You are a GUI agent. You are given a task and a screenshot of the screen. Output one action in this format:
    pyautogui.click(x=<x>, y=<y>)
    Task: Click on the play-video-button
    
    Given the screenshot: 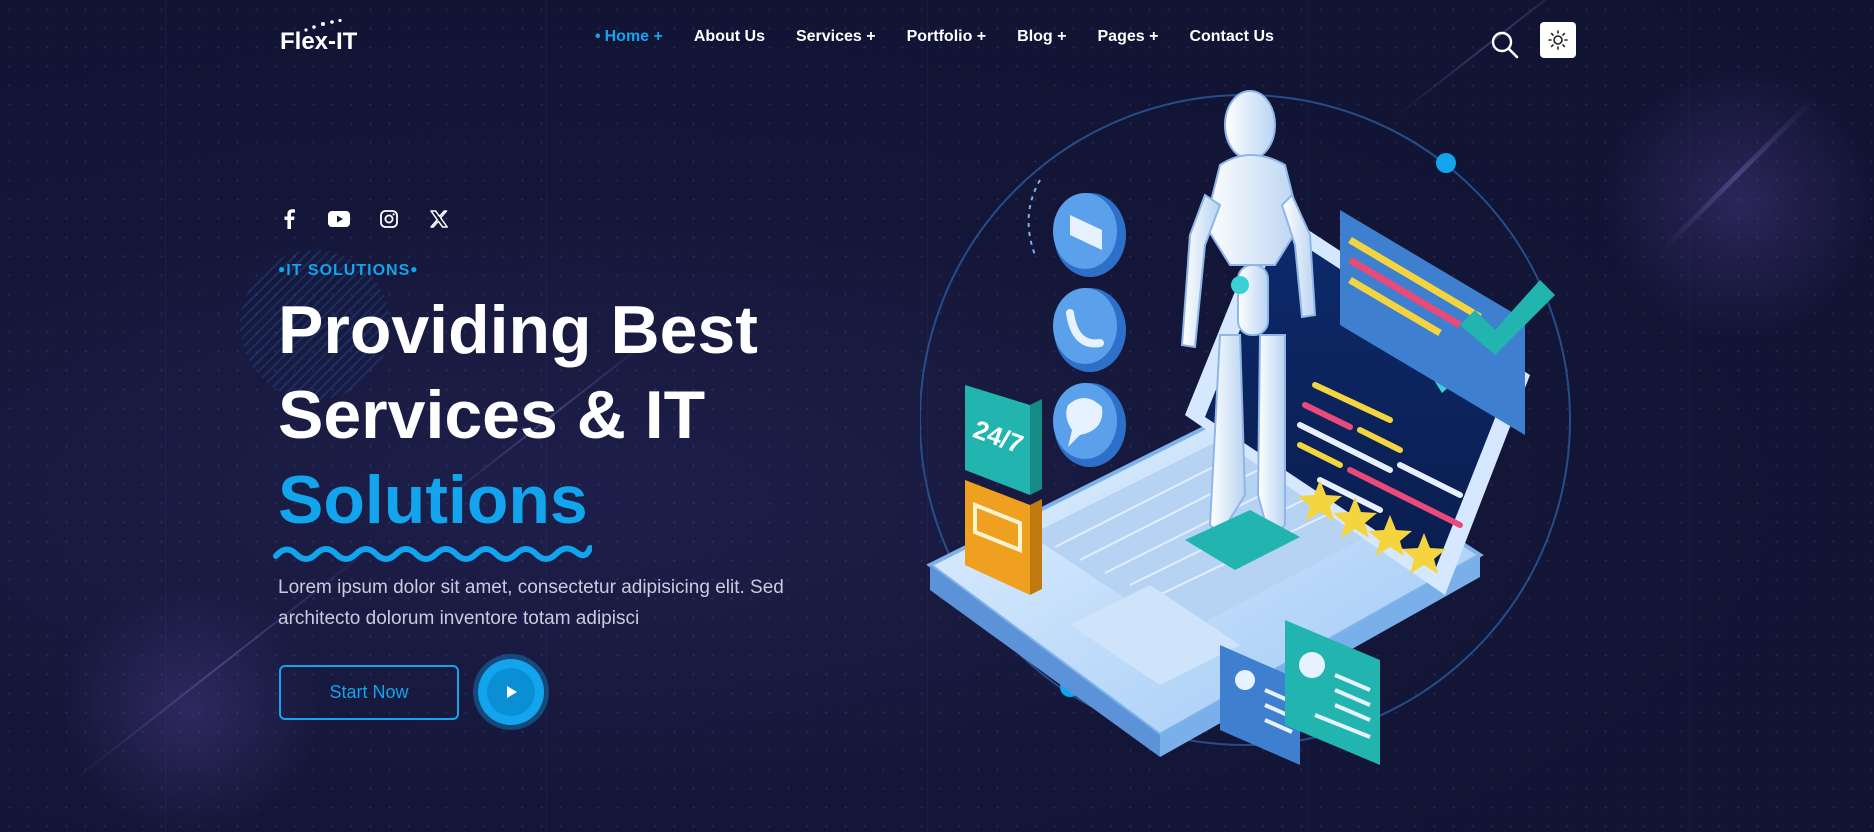 What is the action you would take?
    pyautogui.click(x=511, y=692)
    